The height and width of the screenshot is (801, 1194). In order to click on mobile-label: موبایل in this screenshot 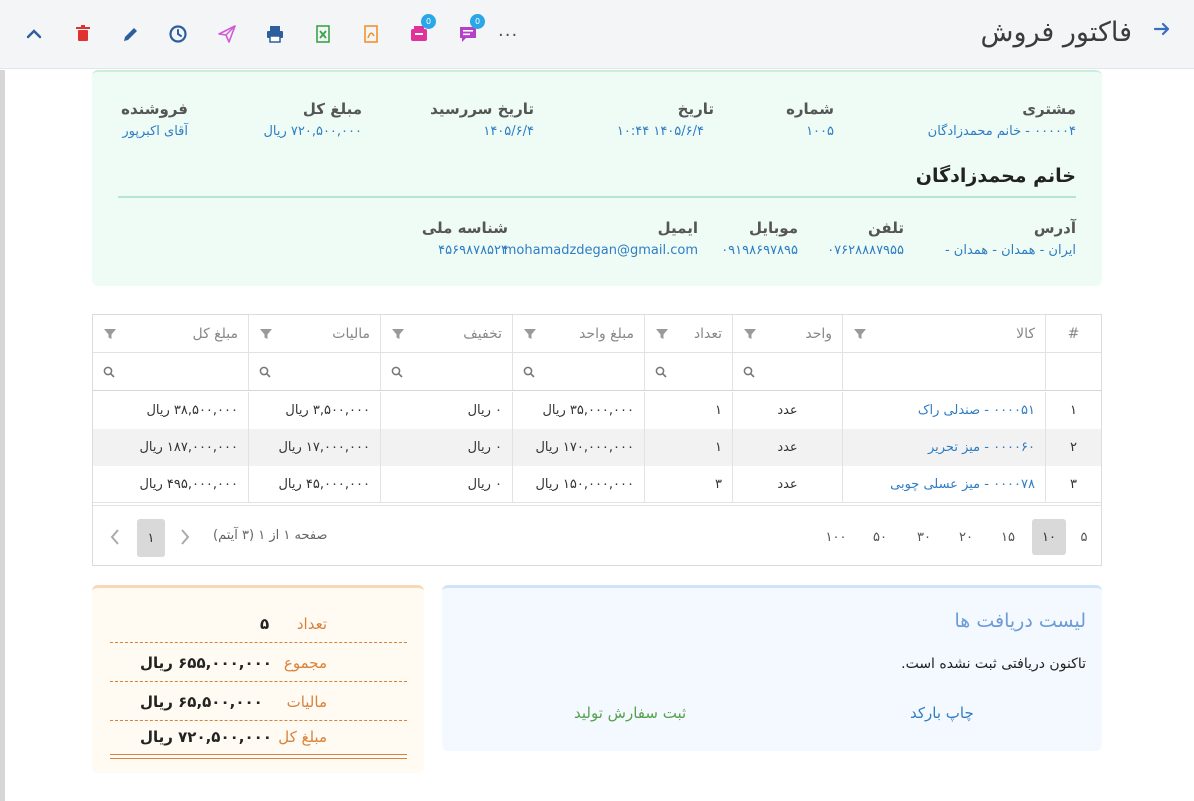, I will do `click(773, 228)`.